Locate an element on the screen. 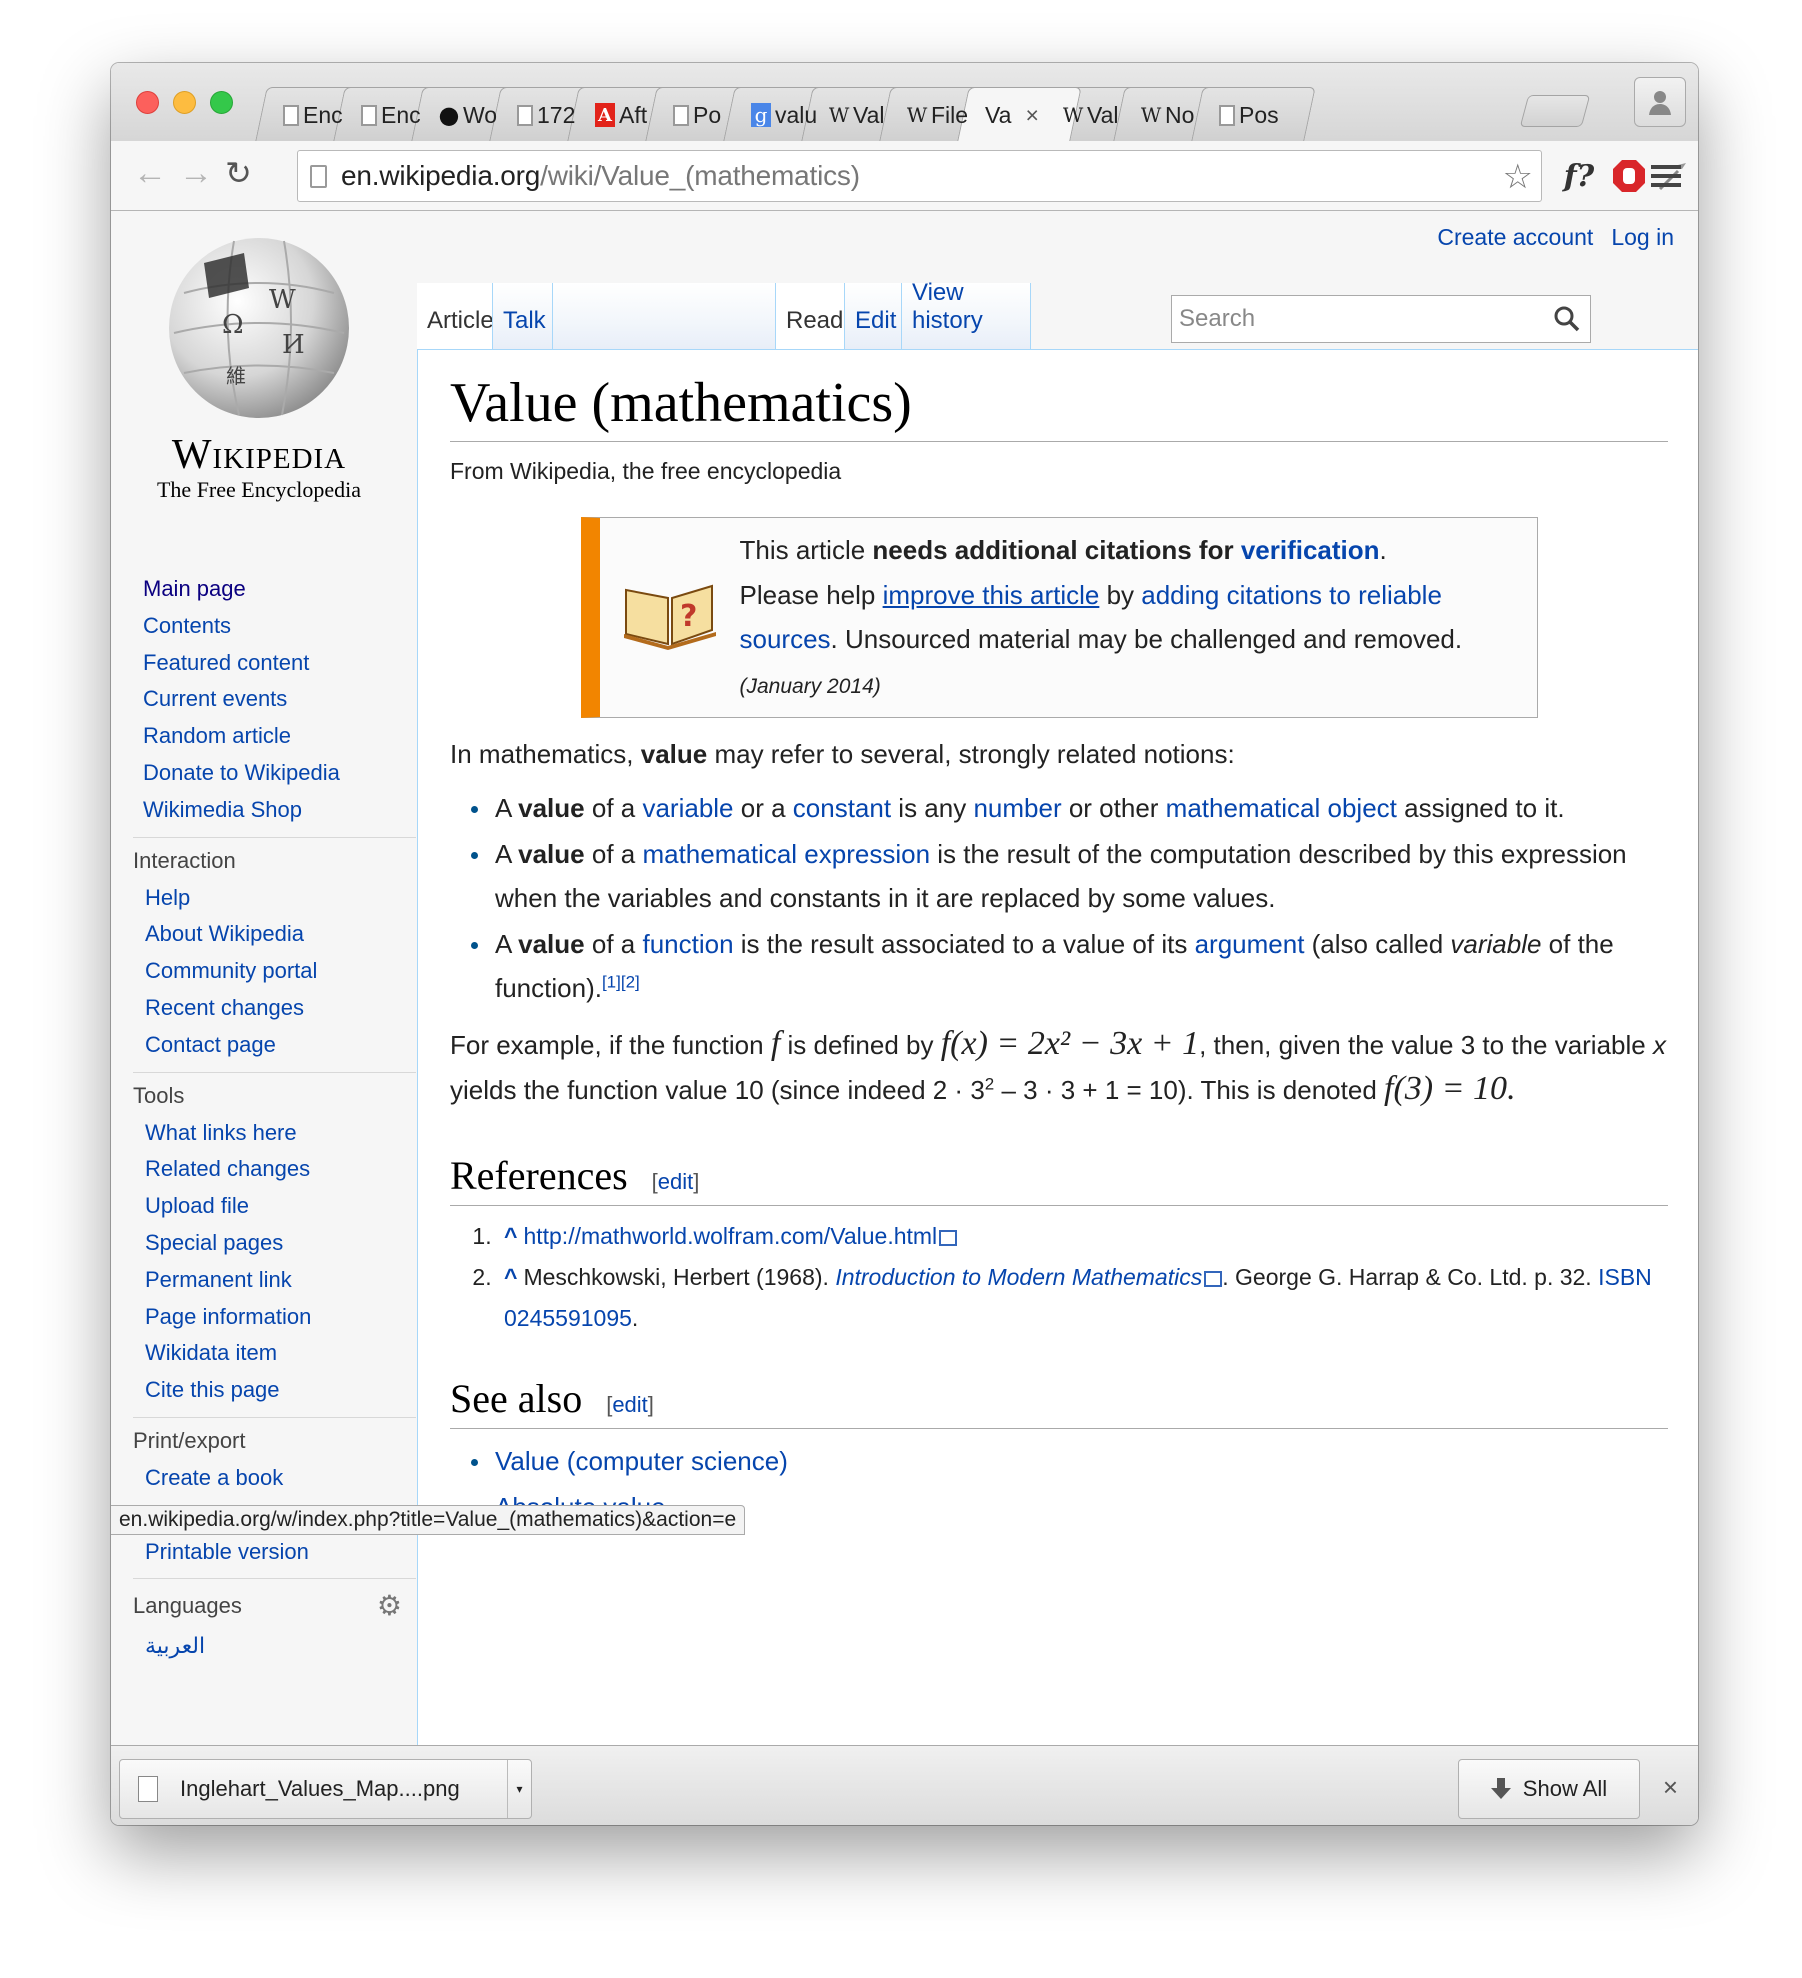 The width and height of the screenshot is (1802, 1978). mathematical-object-link: mathematical object is located at coordinates (1281, 808).